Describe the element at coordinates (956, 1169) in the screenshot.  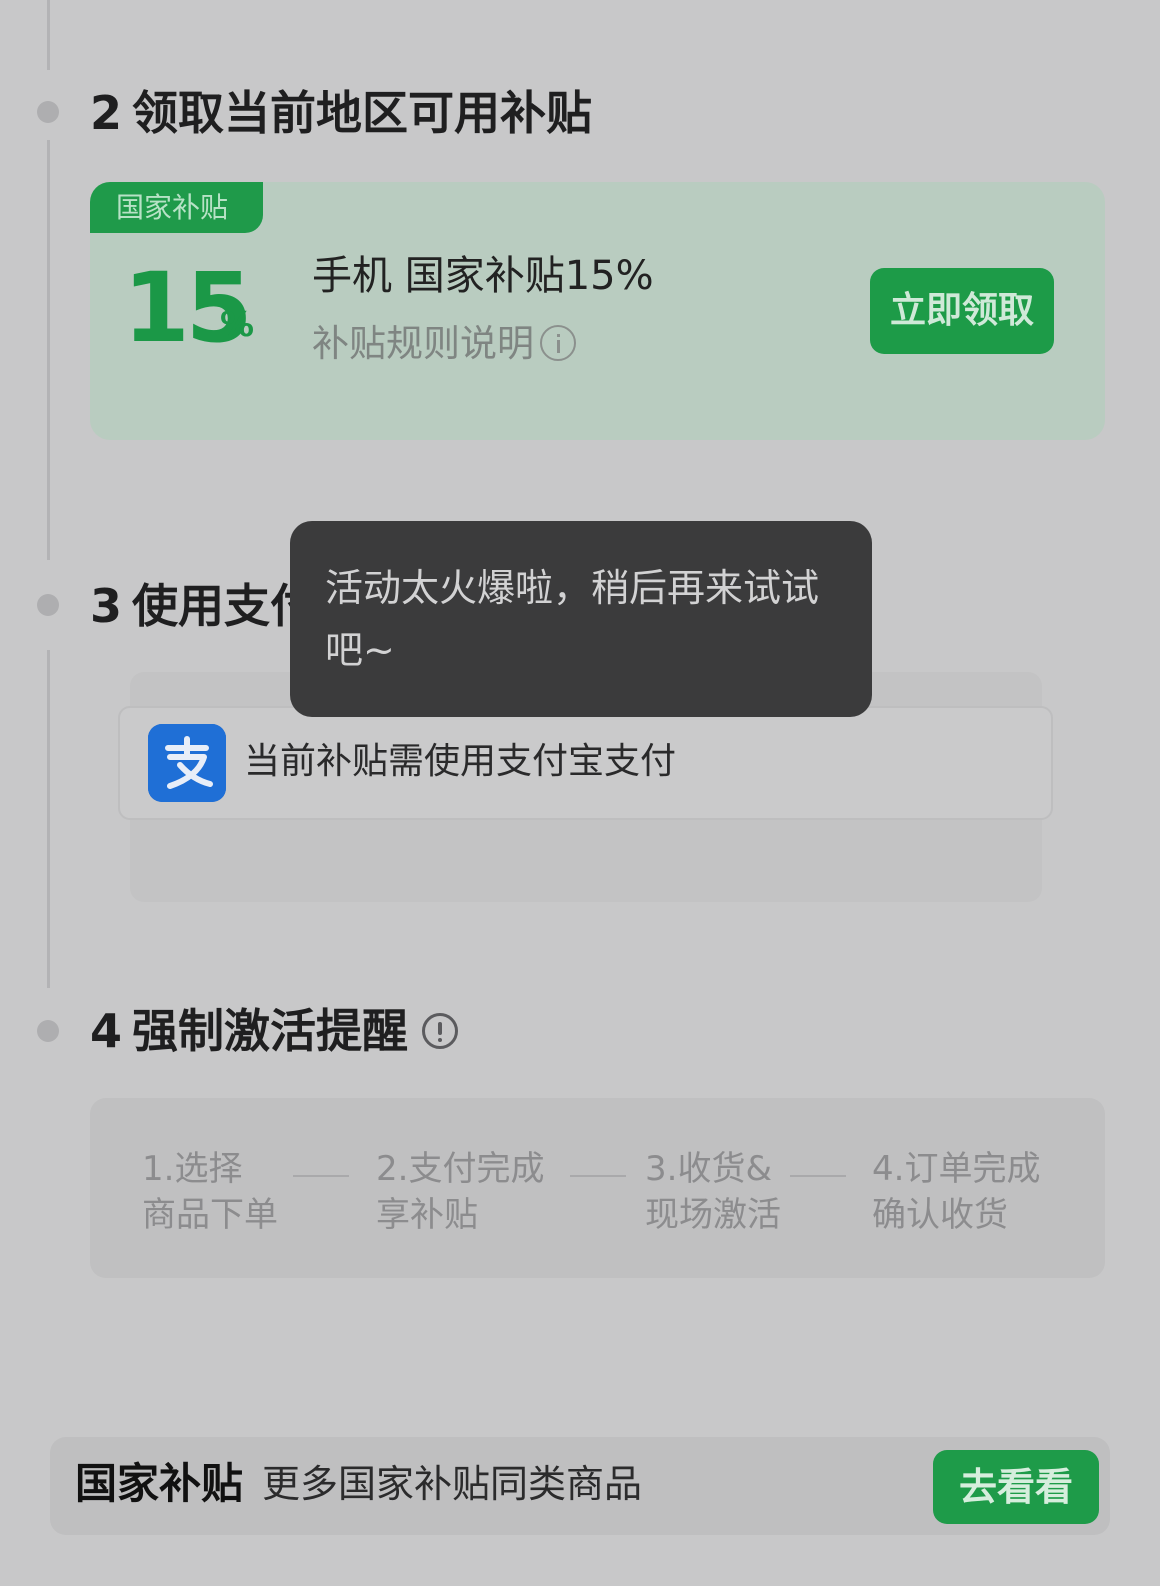
I see `flow-step-4-line1: 4.订单完成` at that location.